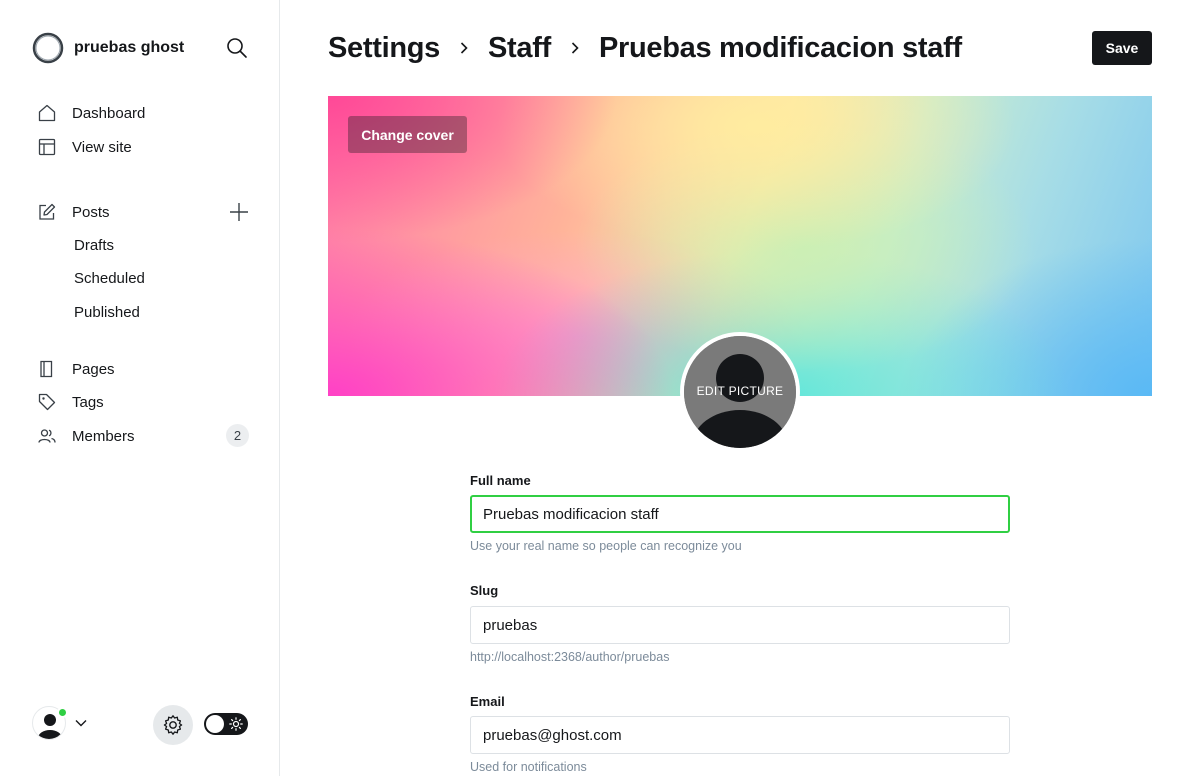 This screenshot has width=1200, height=776. Describe the element at coordinates (62, 712) in the screenshot. I see `online-status-dot` at that location.